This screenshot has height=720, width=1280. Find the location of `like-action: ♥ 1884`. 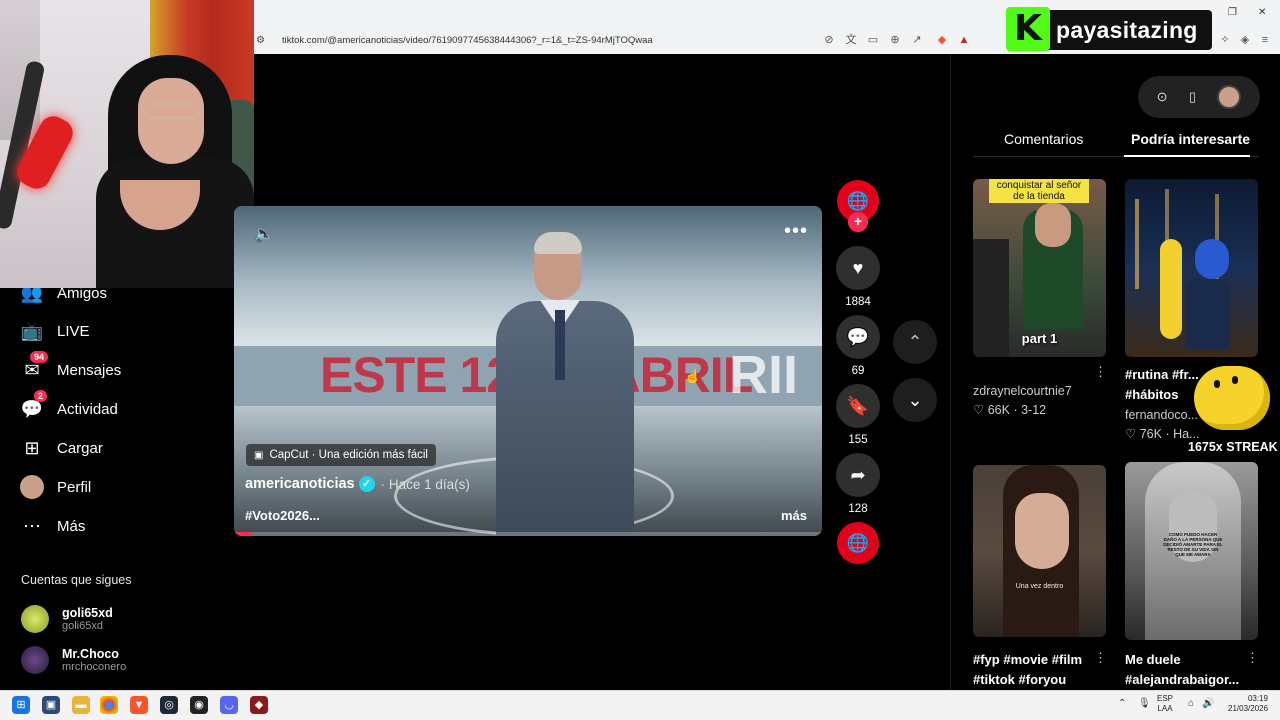

like-action: ♥ 1884 is located at coordinates (858, 277).